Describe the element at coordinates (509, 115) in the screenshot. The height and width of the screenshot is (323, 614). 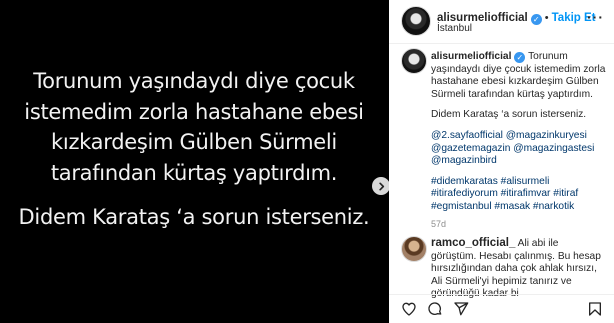
I see `caption-second-paragraph: Didem Karataş ‘a sorun isterseniz.` at that location.